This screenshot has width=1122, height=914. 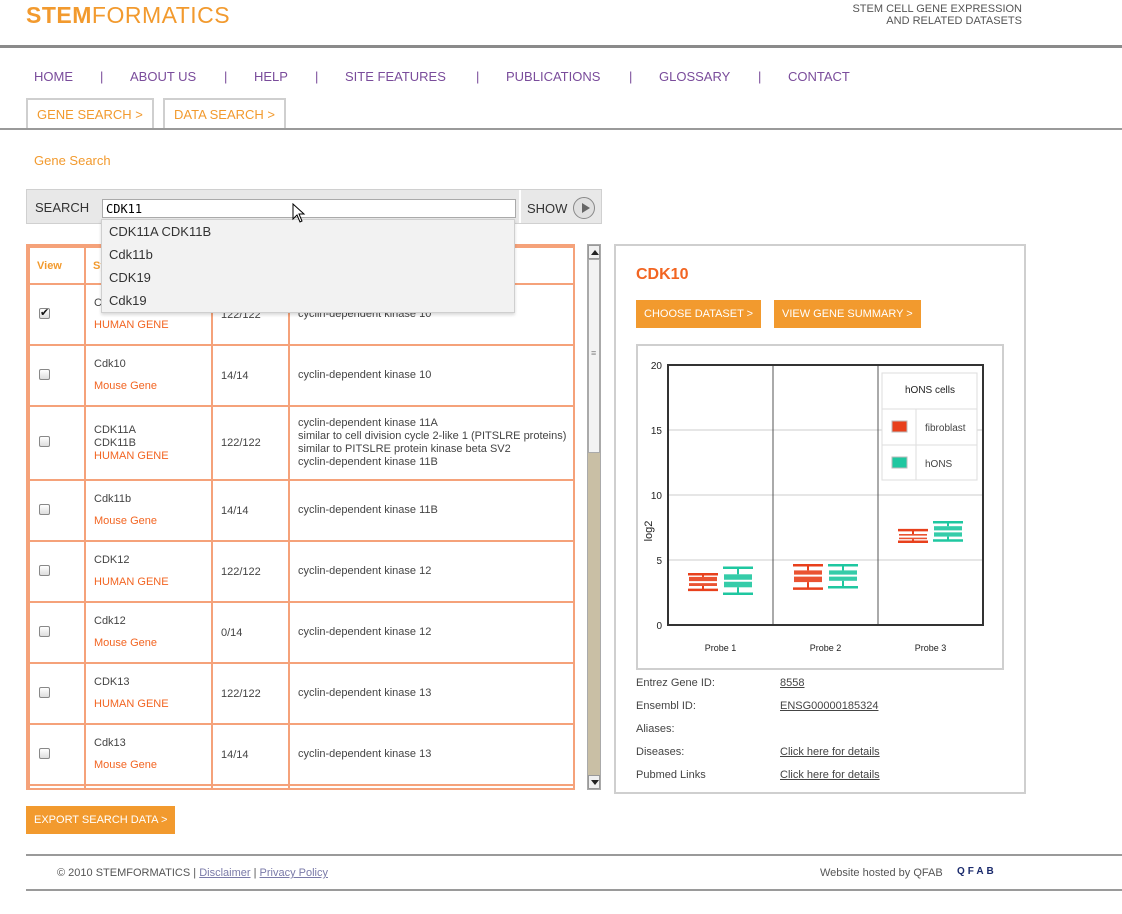 What do you see at coordinates (649, 531) in the screenshot?
I see `y-axis-label: log2` at bounding box center [649, 531].